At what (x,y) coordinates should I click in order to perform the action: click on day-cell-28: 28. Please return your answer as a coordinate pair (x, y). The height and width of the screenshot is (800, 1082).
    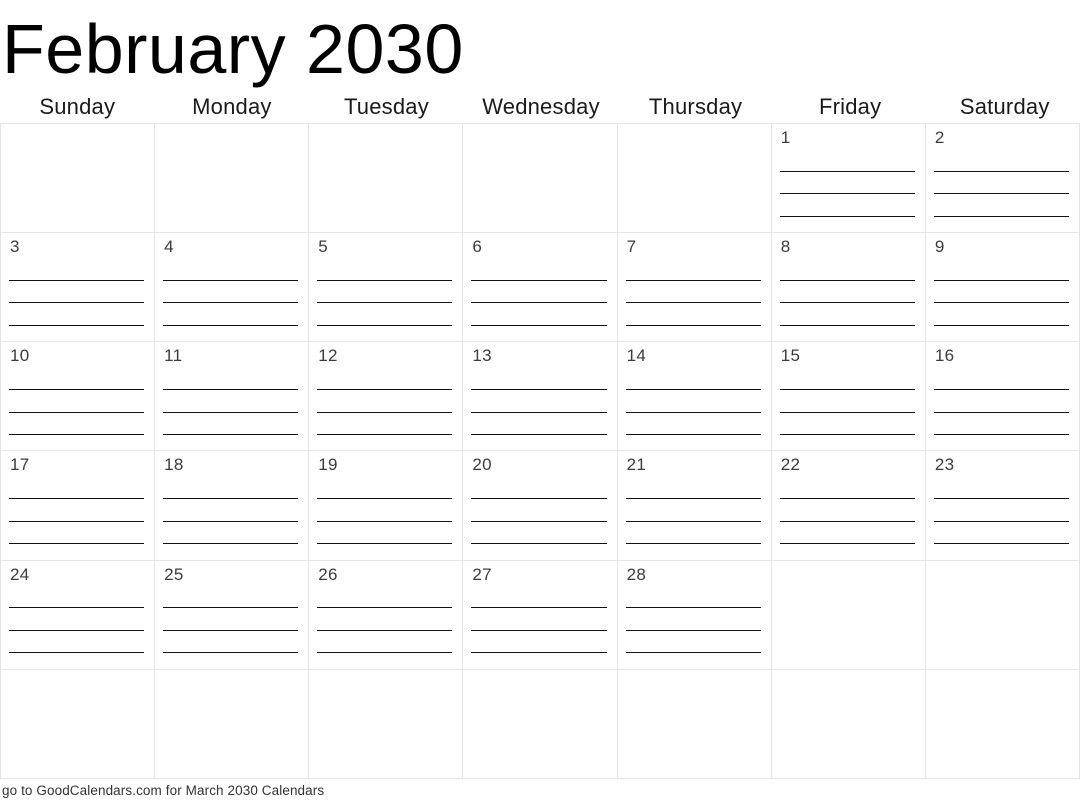
    Looking at the image, I should click on (694, 615).